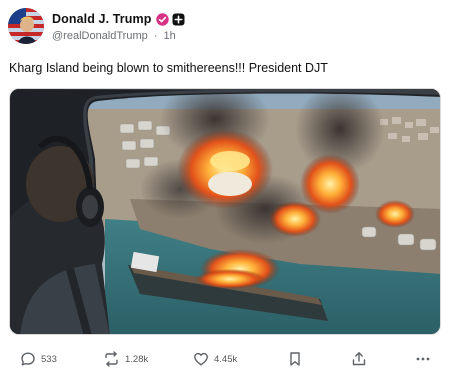 This screenshot has height=384, width=450. Describe the element at coordinates (118, 27) in the screenshot. I see `author-block: Donald J. Trump @realDonaldTrump · 1h` at that location.